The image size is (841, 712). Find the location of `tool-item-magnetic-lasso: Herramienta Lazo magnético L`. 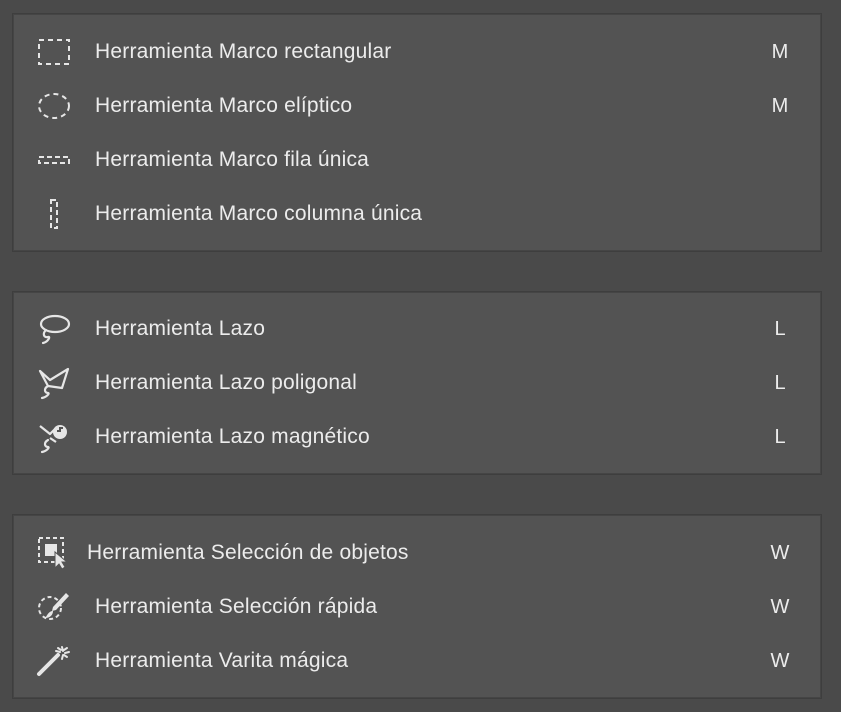

tool-item-magnetic-lasso: Herramienta Lazo magnético L is located at coordinates (417, 437).